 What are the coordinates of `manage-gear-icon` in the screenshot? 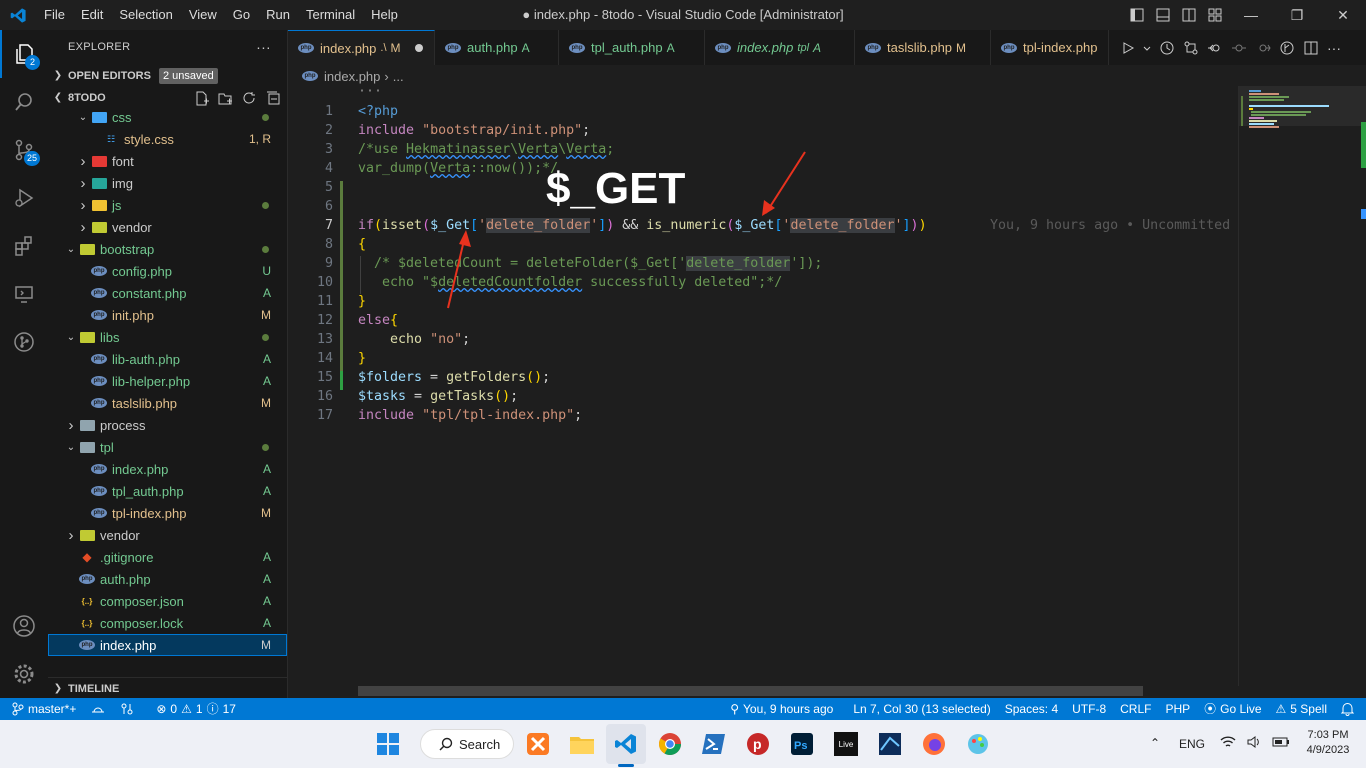 It's located at (24, 674).